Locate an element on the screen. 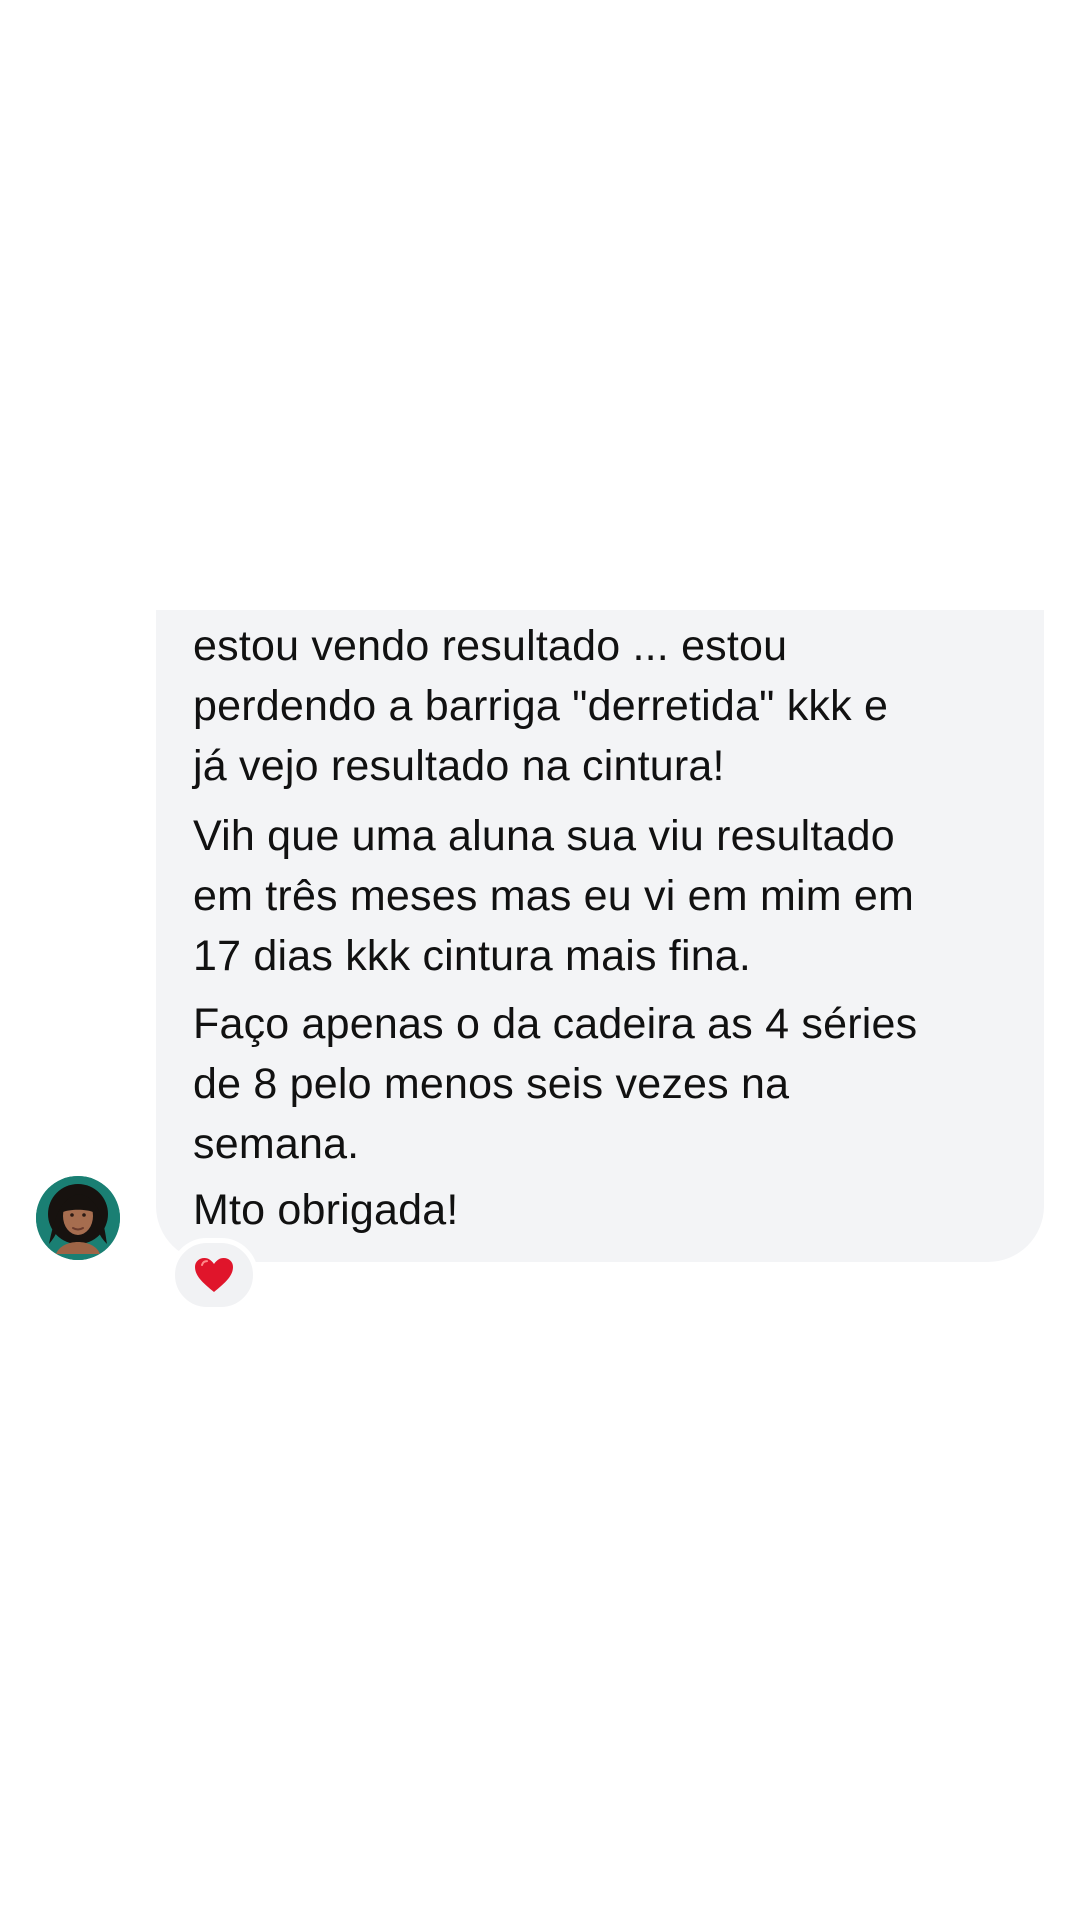 Image resolution: width=1080 pixels, height=1920 pixels. heart-icon is located at coordinates (214, 1275).